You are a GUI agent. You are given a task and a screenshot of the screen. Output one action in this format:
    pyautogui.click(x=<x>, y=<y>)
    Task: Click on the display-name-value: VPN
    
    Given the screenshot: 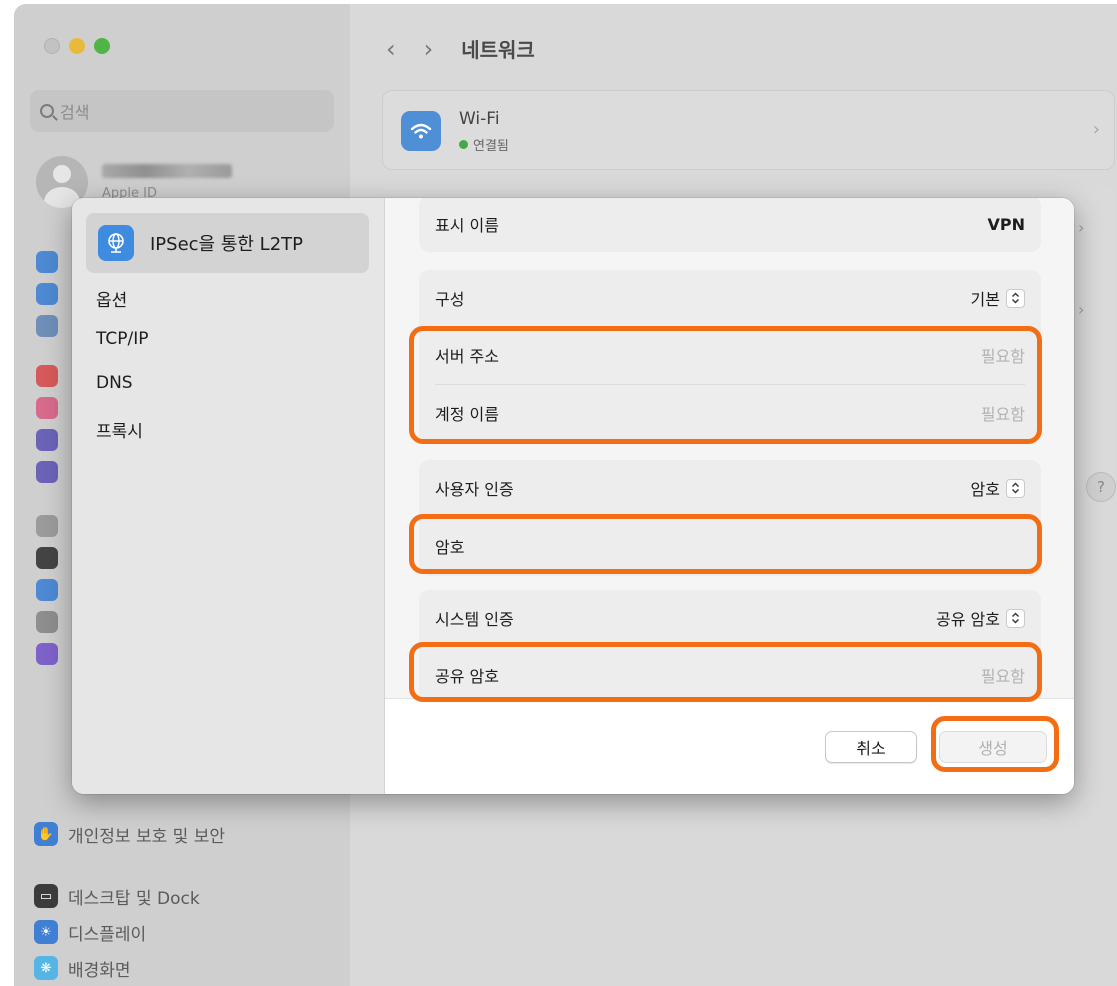 What is the action you would take?
    pyautogui.click(x=1007, y=224)
    